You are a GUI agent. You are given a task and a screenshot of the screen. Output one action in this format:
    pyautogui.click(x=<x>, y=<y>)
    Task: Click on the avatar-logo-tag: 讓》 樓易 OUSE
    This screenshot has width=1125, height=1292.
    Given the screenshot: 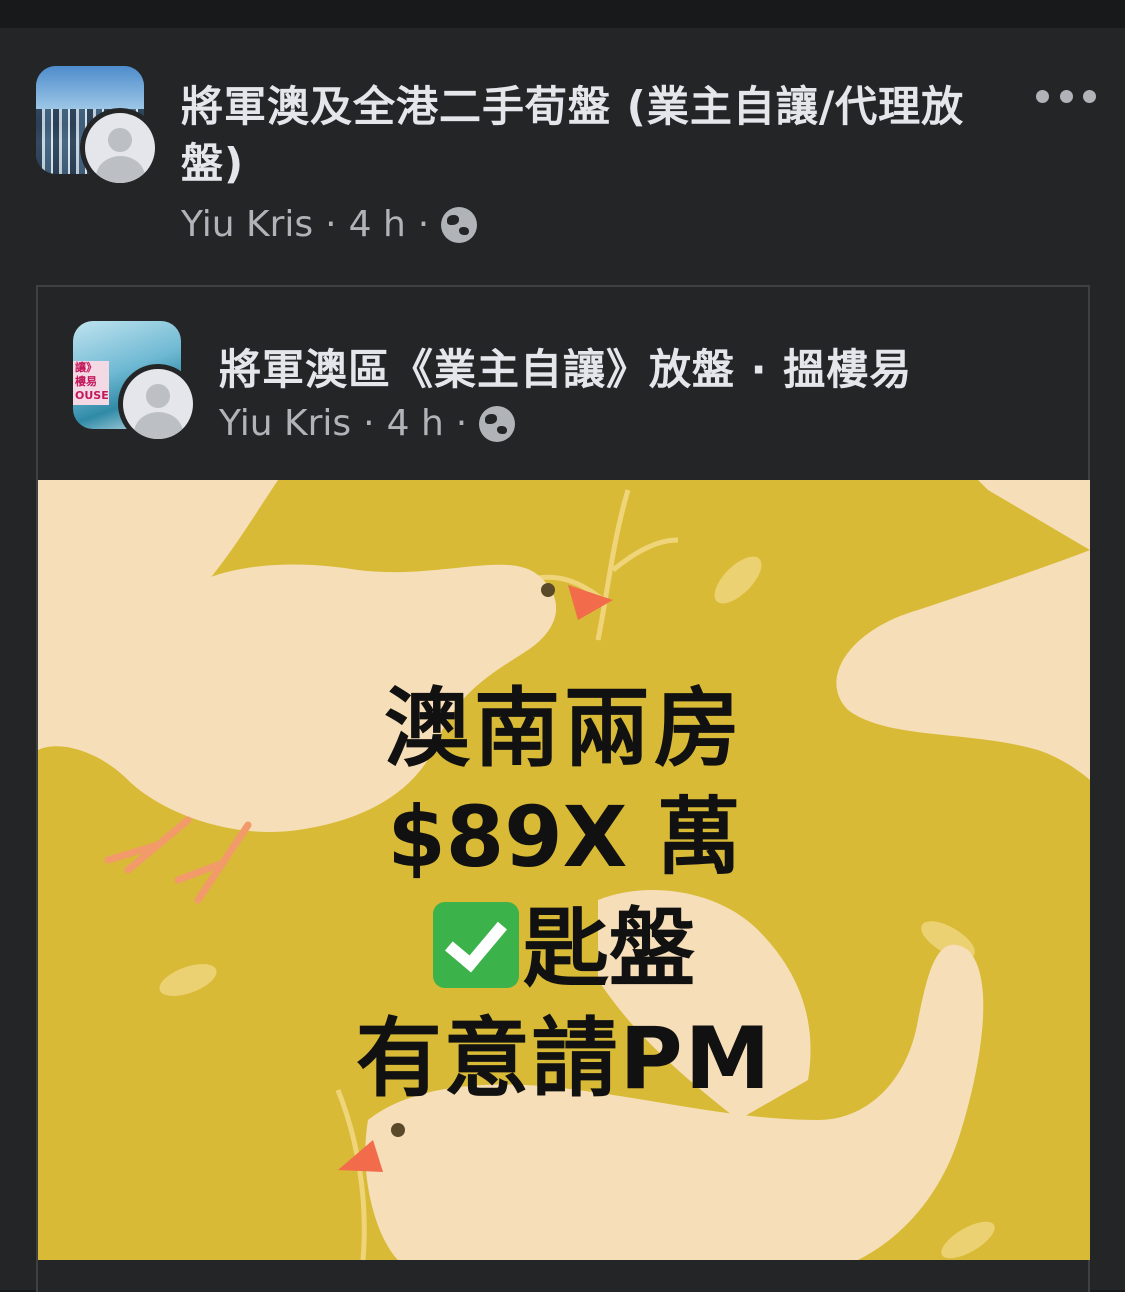 What is the action you would take?
    pyautogui.click(x=91, y=383)
    